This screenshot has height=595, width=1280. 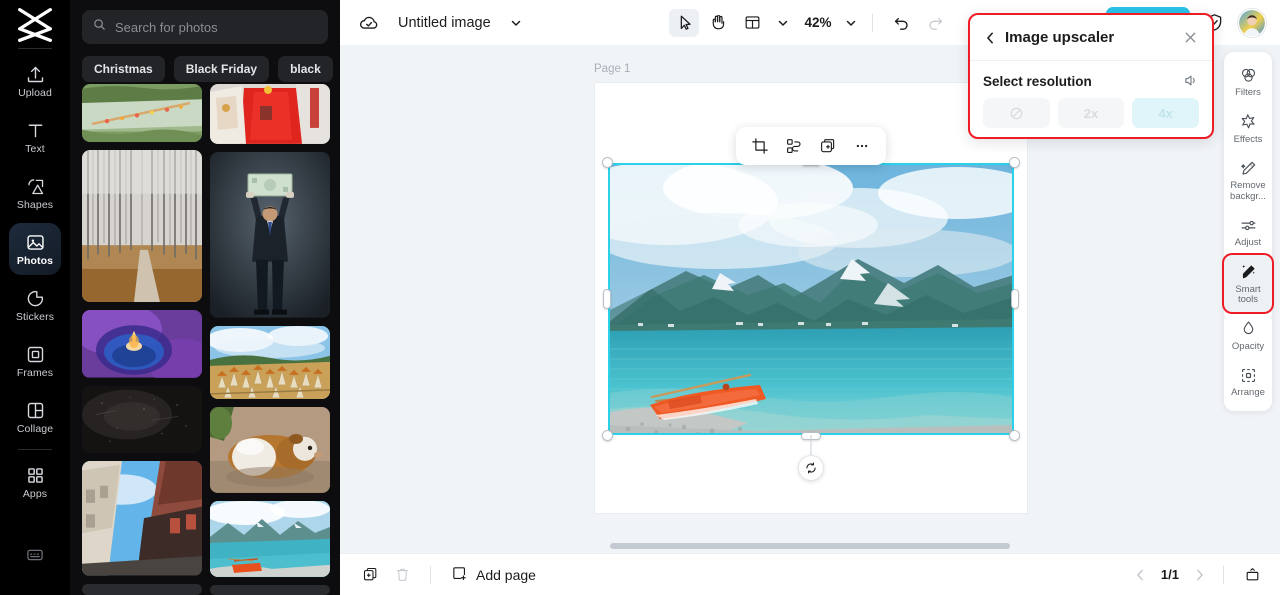 I want to click on tag-list: Christmas Black Friday black, so click(x=205, y=63).